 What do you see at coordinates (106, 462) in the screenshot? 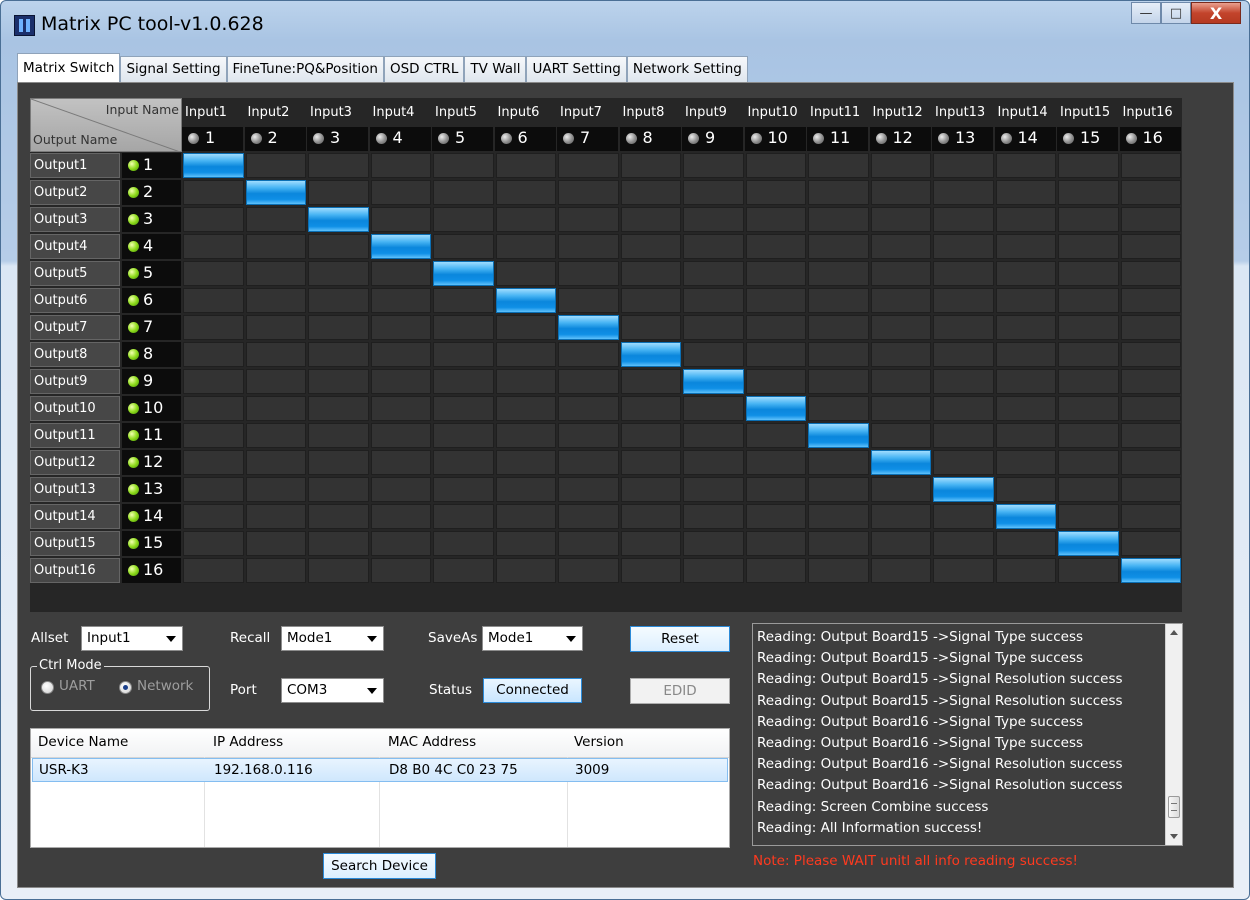
I see `output-header-12: Output12 12` at bounding box center [106, 462].